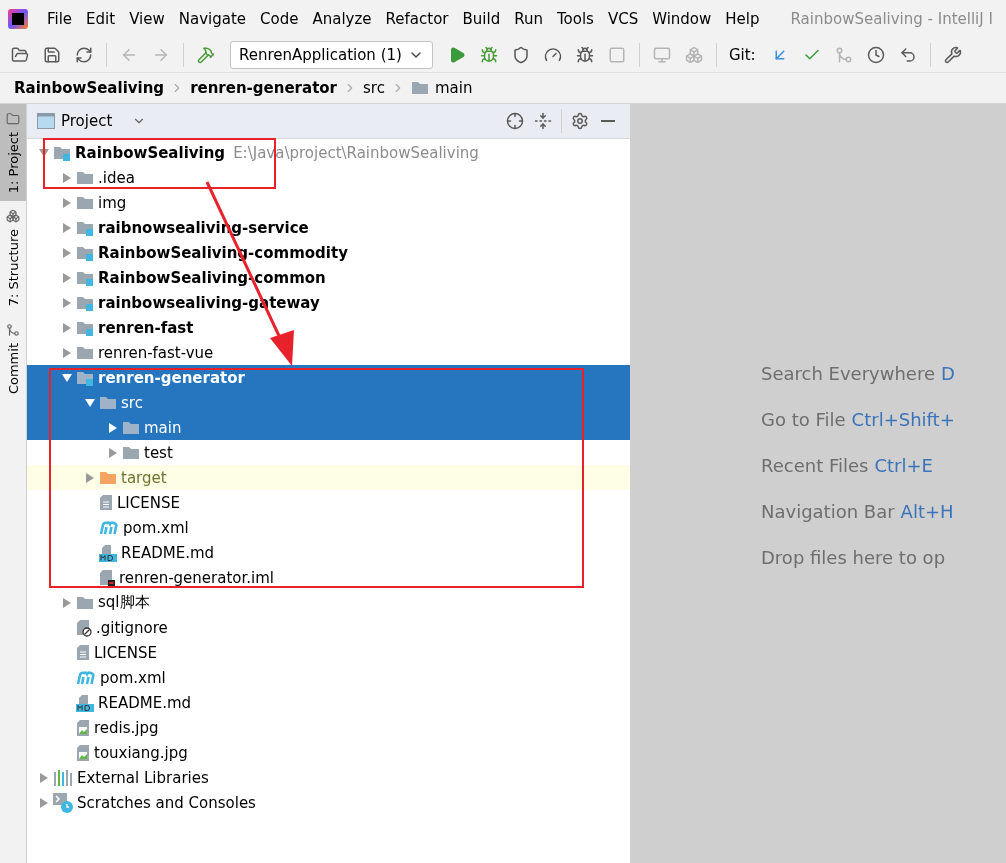  Describe the element at coordinates (328, 202) in the screenshot. I see `tree-row: img` at that location.